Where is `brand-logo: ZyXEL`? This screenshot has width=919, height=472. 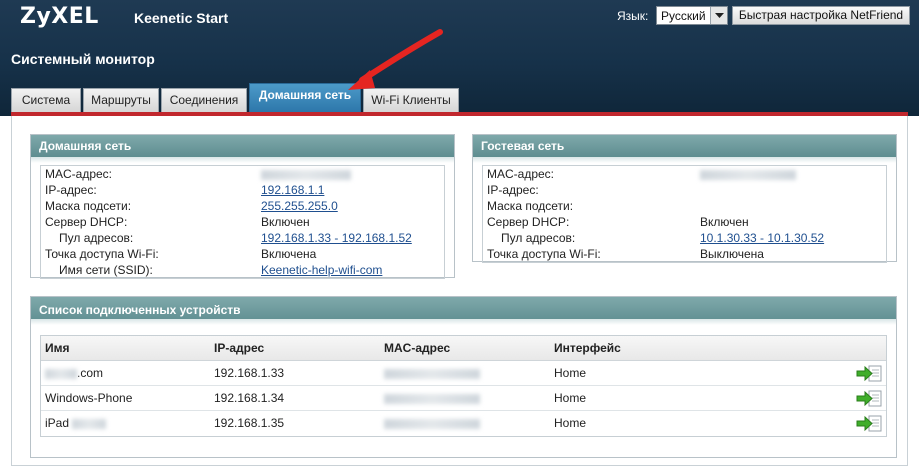 brand-logo: ZyXEL is located at coordinates (59, 16).